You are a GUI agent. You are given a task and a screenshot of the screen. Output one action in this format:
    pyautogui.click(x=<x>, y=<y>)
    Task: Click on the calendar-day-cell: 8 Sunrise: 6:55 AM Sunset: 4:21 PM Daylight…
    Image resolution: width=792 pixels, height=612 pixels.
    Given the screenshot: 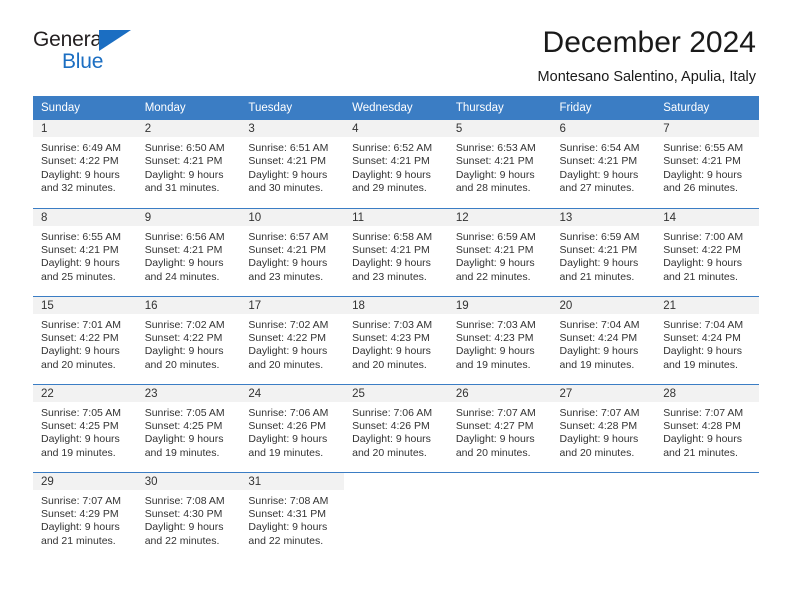 What is the action you would take?
    pyautogui.click(x=85, y=251)
    